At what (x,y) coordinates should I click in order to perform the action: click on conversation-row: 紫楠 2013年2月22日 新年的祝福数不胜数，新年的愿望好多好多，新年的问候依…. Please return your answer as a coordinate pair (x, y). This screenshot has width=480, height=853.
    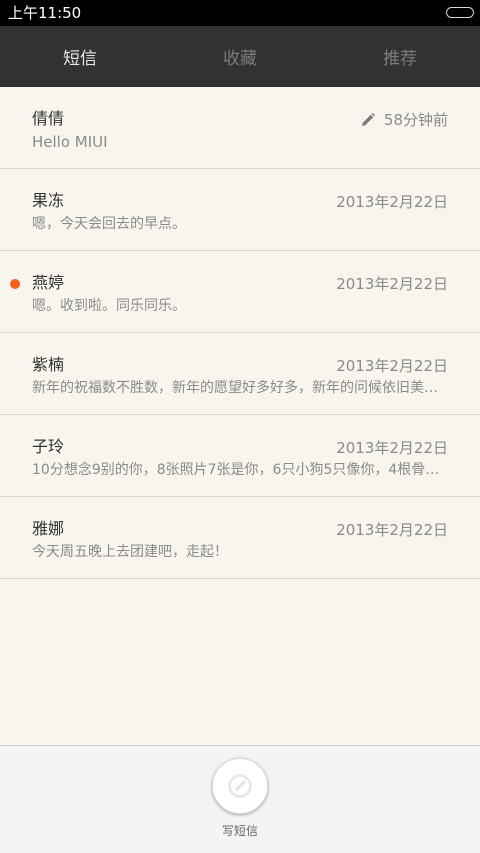
    Looking at the image, I should click on (240, 374).